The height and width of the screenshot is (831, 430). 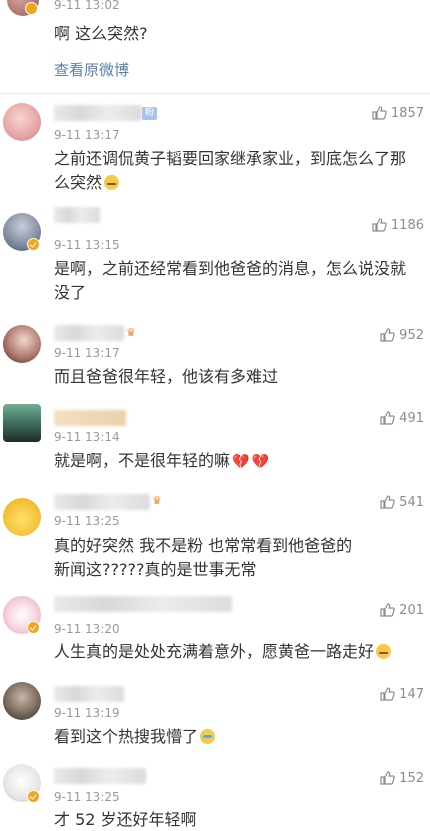 What do you see at coordinates (215, 46) in the screenshot?
I see `parent-comment: 9-11 13:02 啊 这么突然? 查看原微博` at bounding box center [215, 46].